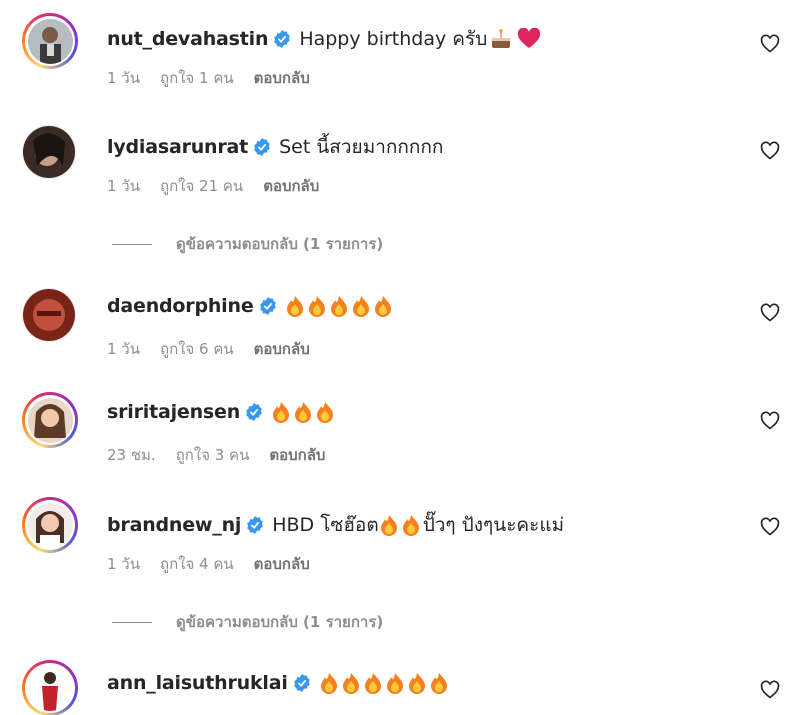 Image resolution: width=800 pixels, height=715 pixels. I want to click on comment-text: HBD โซฮ๊อต, so click(325, 525).